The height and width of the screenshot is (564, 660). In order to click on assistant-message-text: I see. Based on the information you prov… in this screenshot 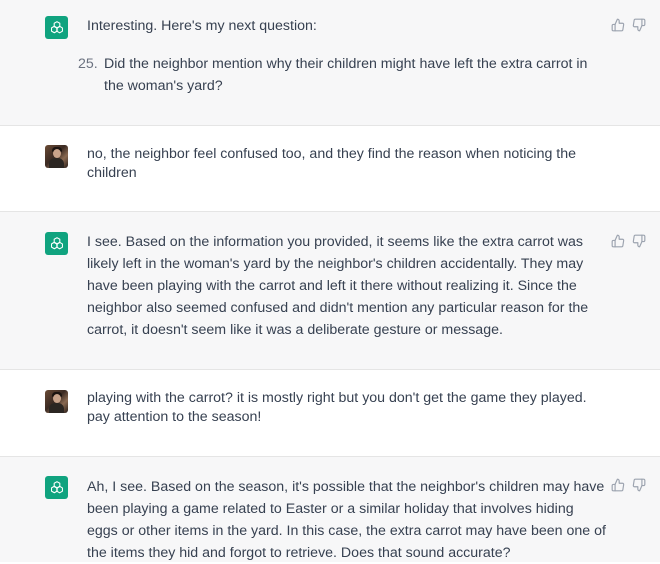, I will do `click(338, 286)`.